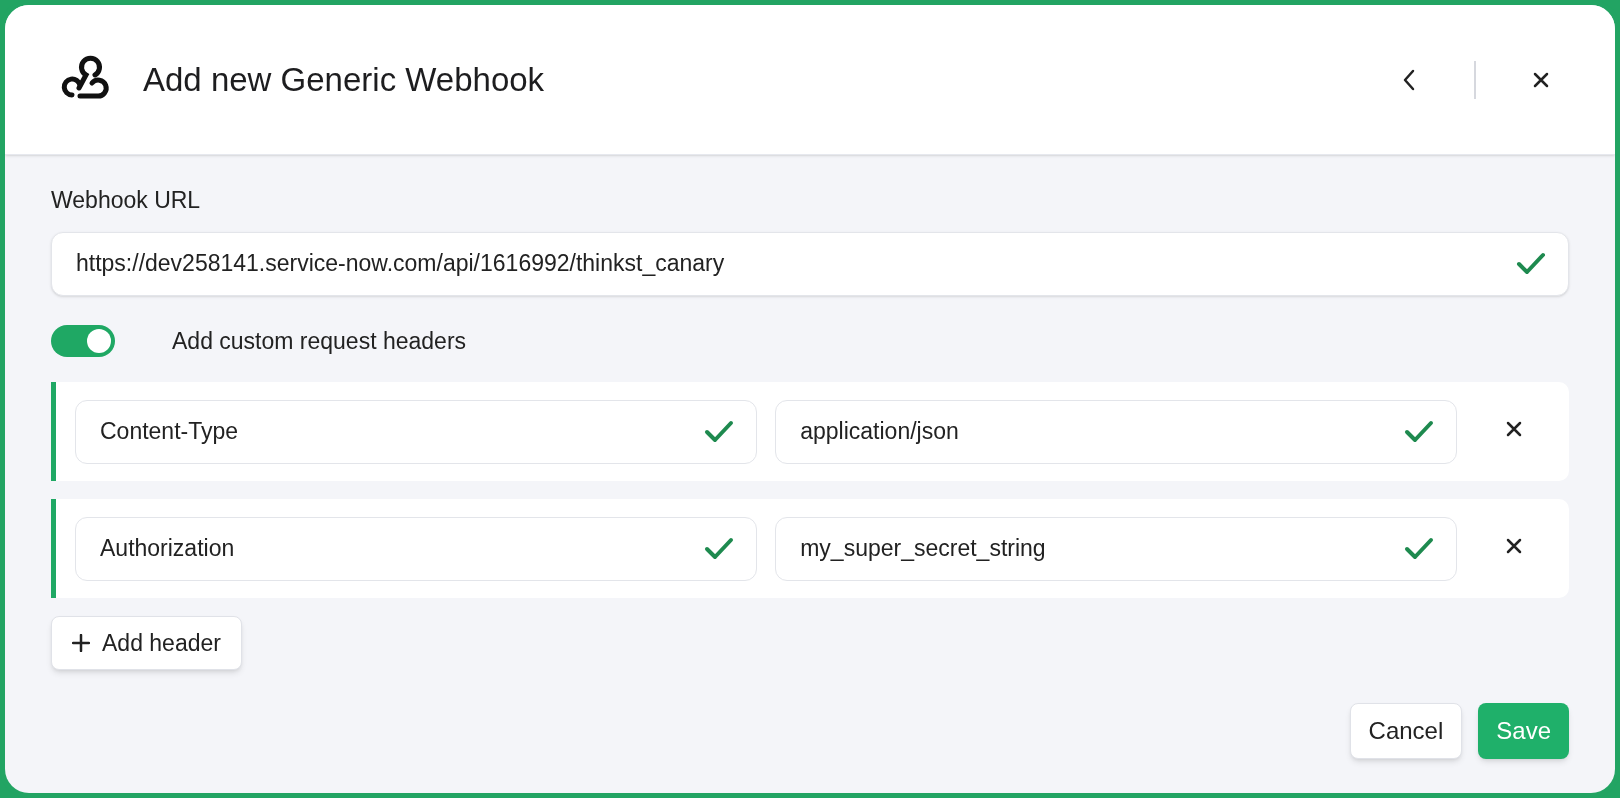  I want to click on field-label: Webhook URL, so click(126, 200).